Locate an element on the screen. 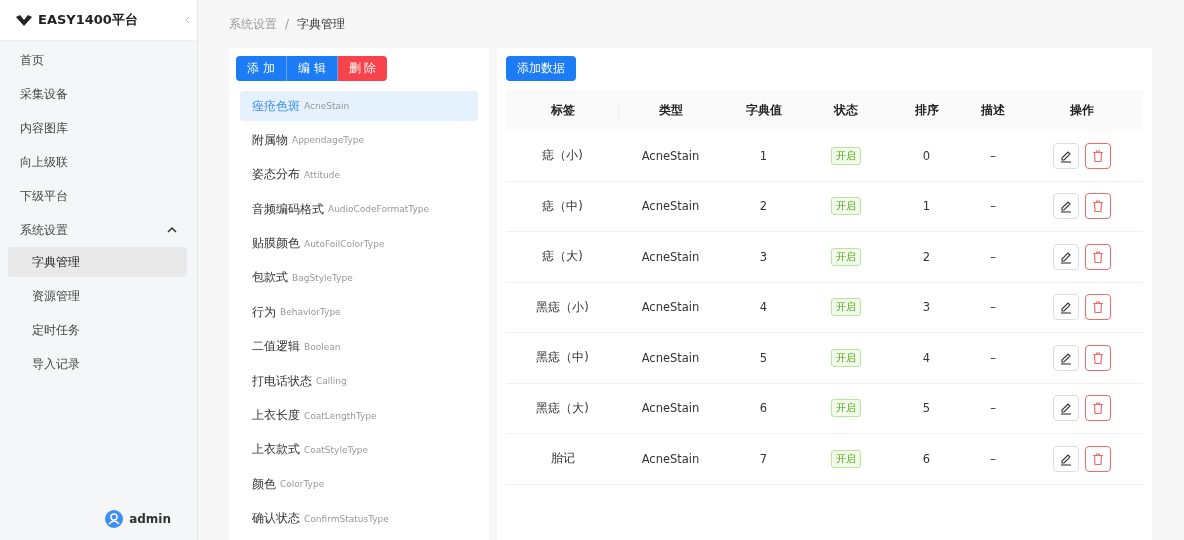 The image size is (1184, 540). dictionary-type-item: 包款式 BagStyleType is located at coordinates (359, 277).